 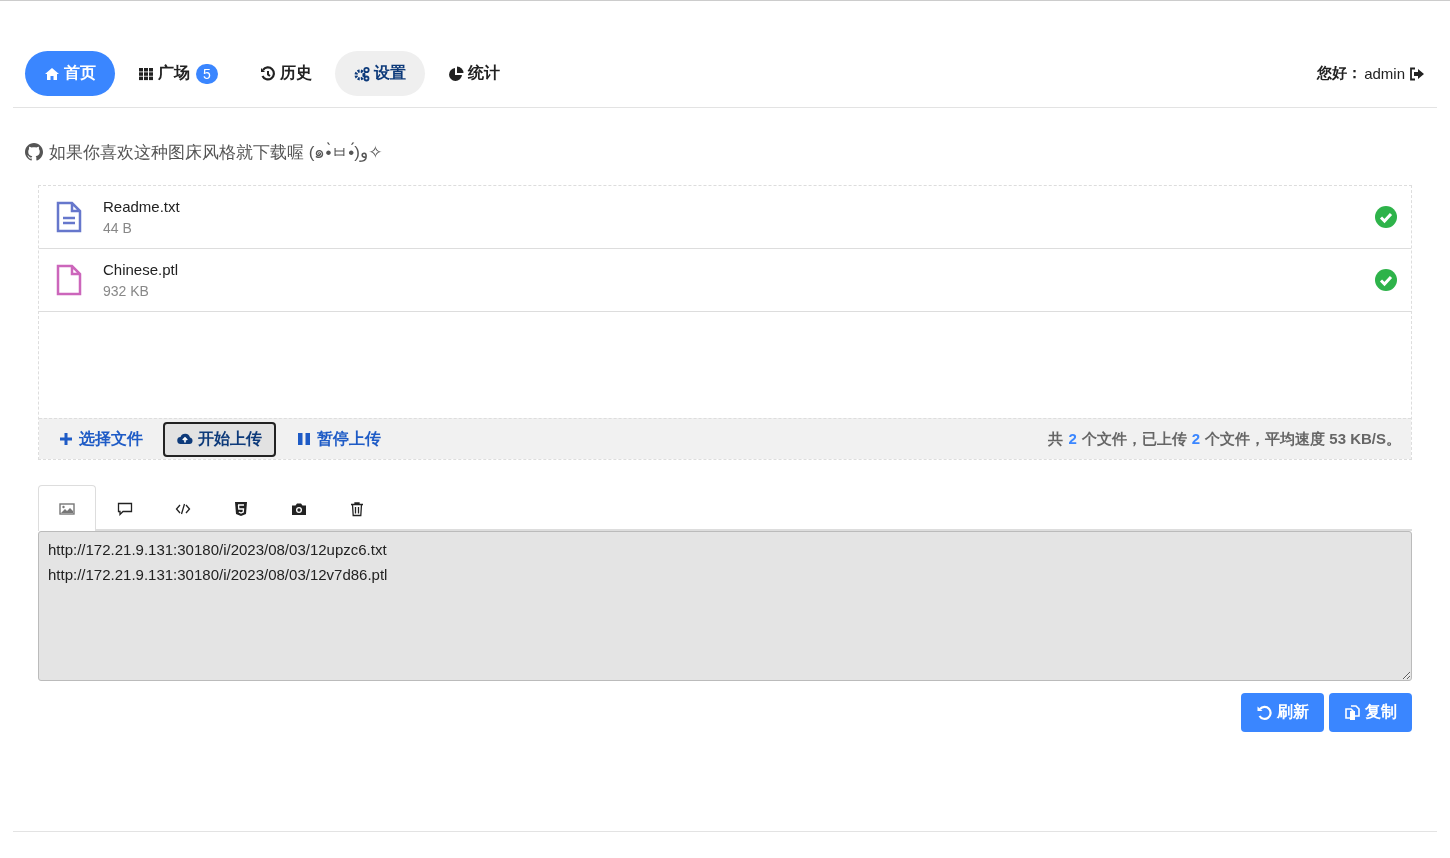 What do you see at coordinates (146, 73) in the screenshot?
I see `grid-icon` at bounding box center [146, 73].